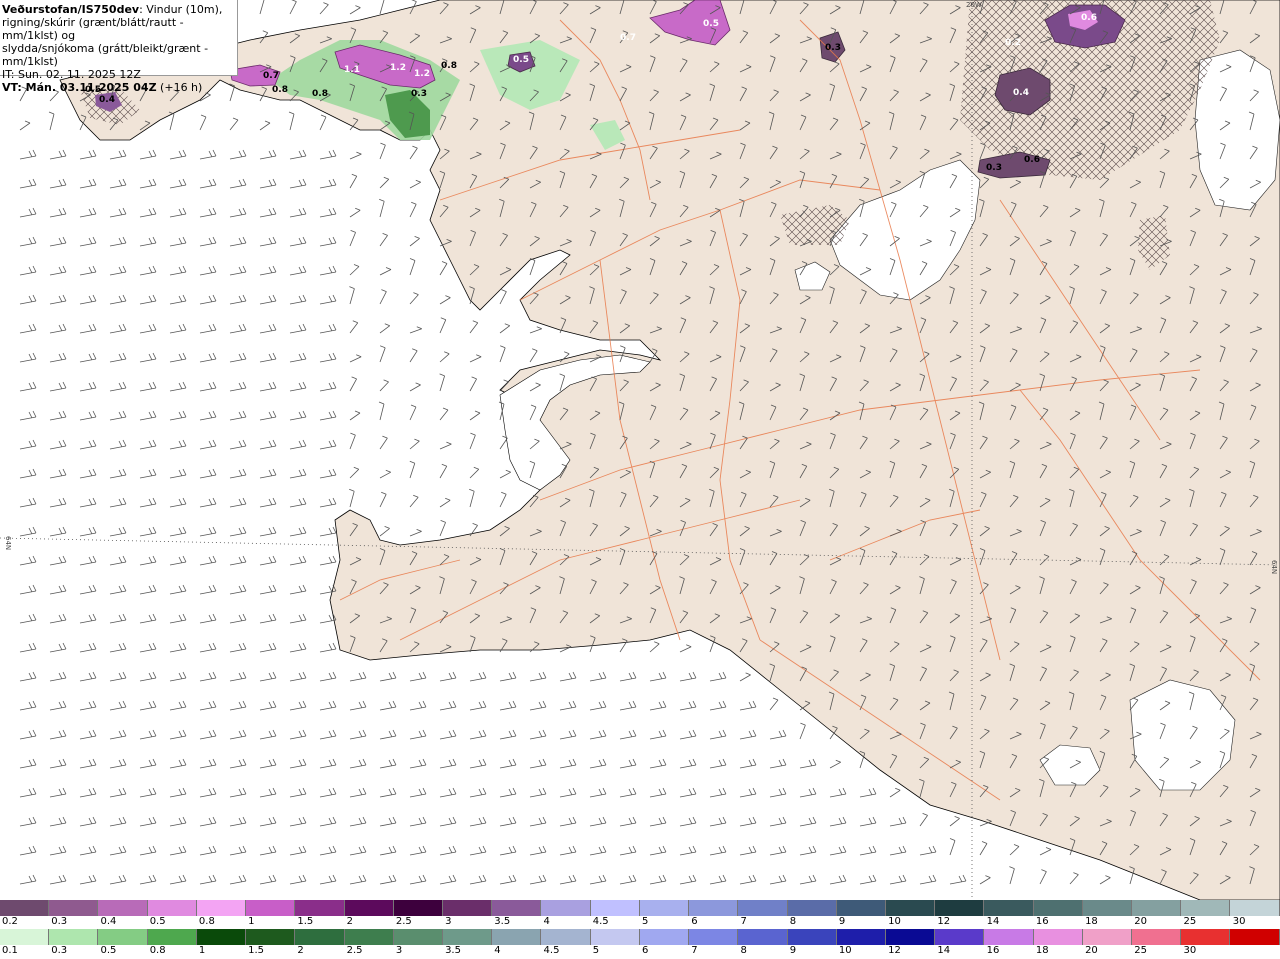 This screenshot has width=1280, height=959. What do you see at coordinates (108, 950) in the screenshot?
I see `rain-scale-label: 0.5` at bounding box center [108, 950].